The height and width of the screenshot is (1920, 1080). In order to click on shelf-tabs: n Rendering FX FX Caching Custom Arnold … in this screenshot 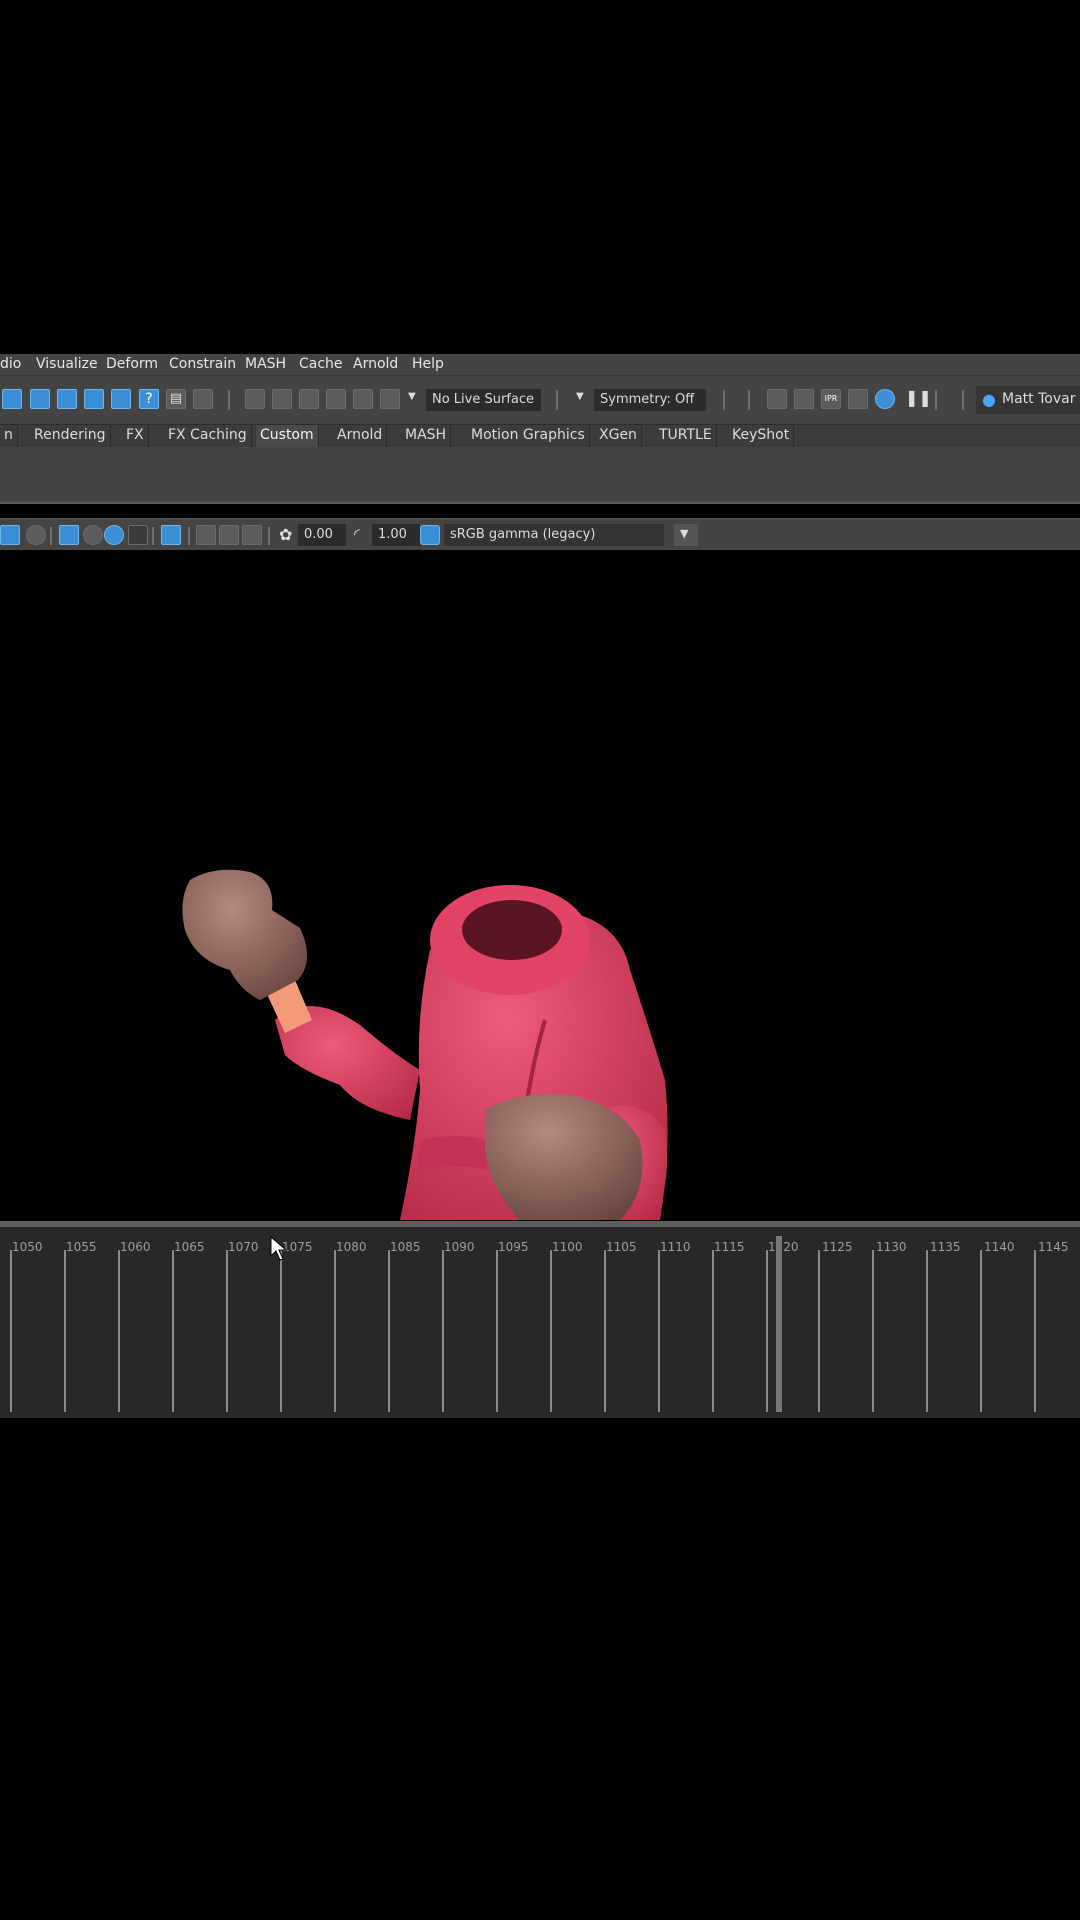, I will do `click(540, 435)`.